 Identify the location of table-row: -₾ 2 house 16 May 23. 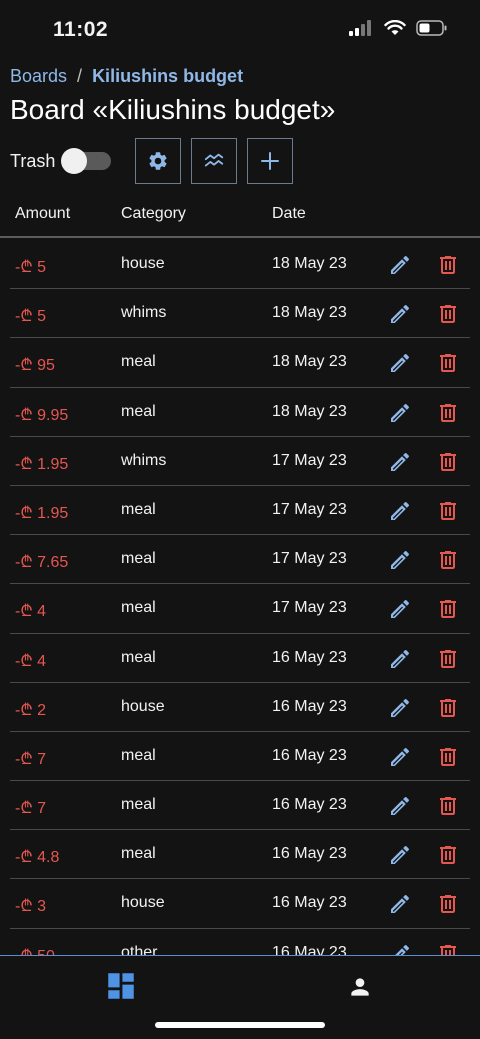
(240, 707).